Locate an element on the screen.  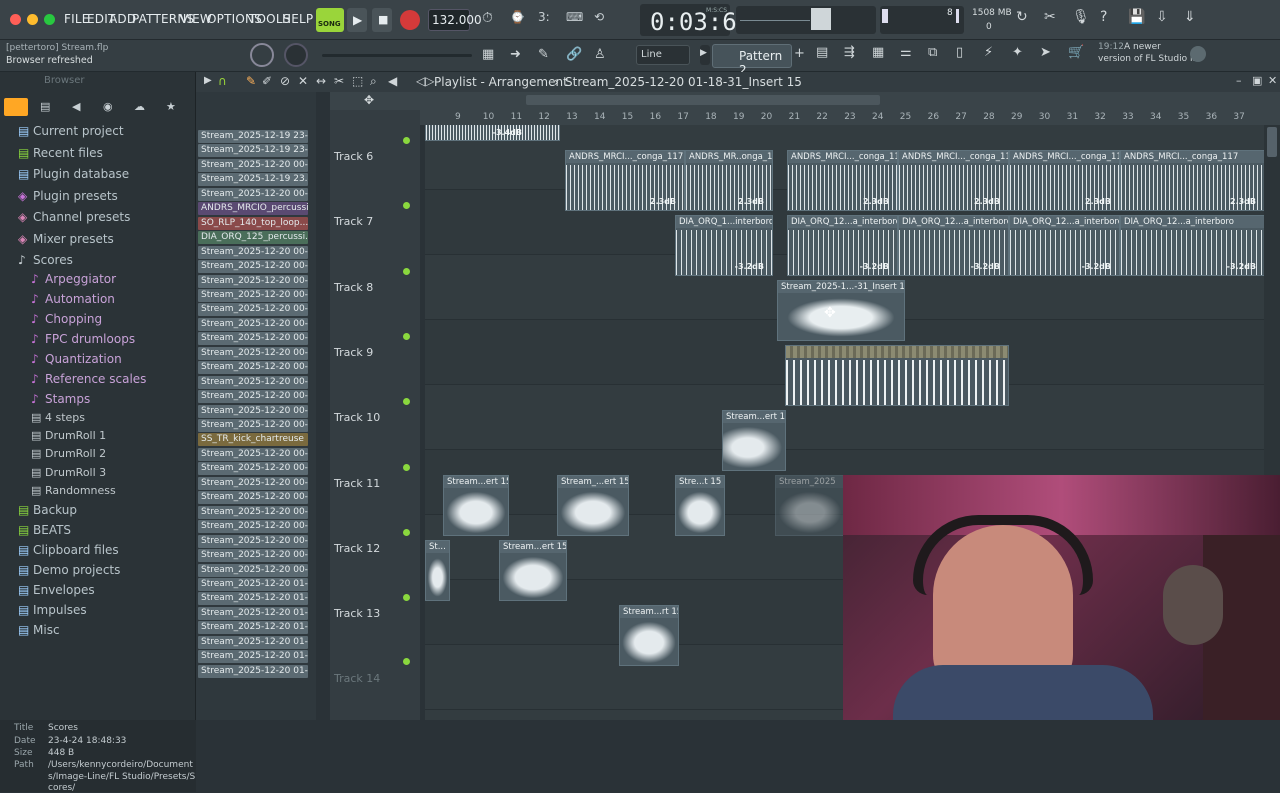
picker-clip: Stream_2025-12-20 00-28- is located at coordinates (253, 368).